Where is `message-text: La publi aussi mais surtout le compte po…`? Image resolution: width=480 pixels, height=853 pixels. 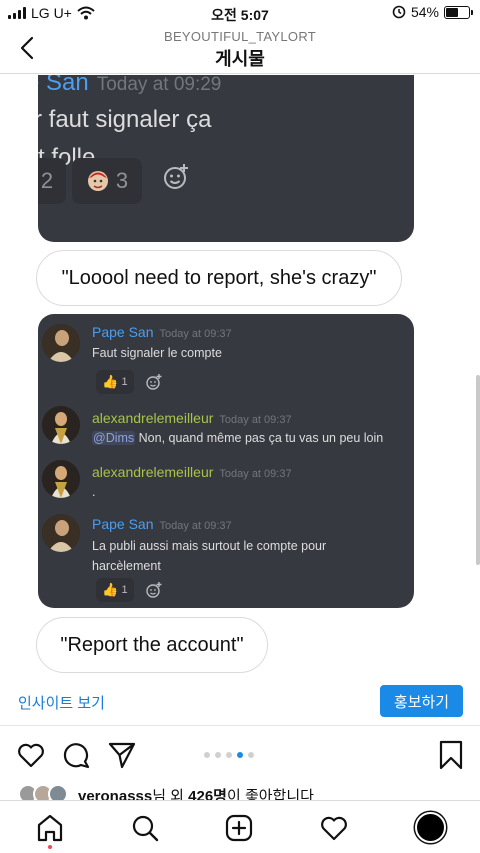 message-text: La publi aussi mais surtout le compte po… is located at coordinates (242, 556).